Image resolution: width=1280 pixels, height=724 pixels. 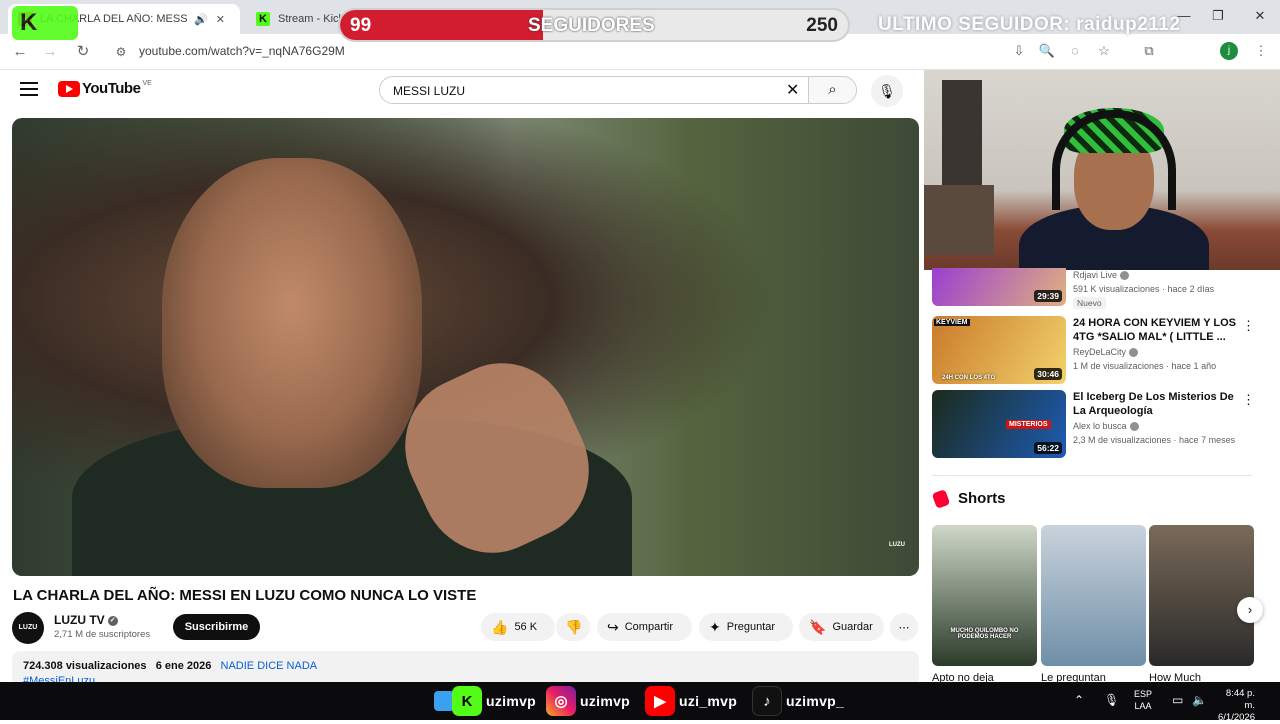 What do you see at coordinates (1104, 51) in the screenshot?
I see `bookmark-star-icon: ☆` at bounding box center [1104, 51].